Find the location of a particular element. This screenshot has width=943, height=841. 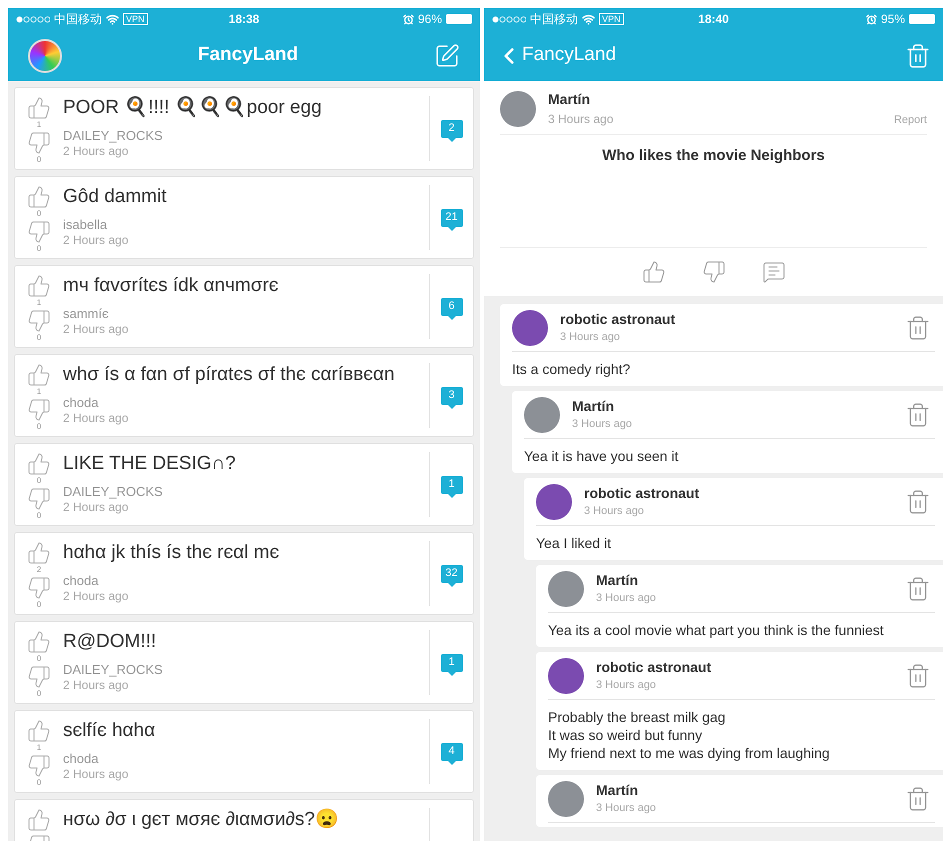

comment-text: Yea its a cool movie what part you think is the funniest is located at coordinates (716, 630).